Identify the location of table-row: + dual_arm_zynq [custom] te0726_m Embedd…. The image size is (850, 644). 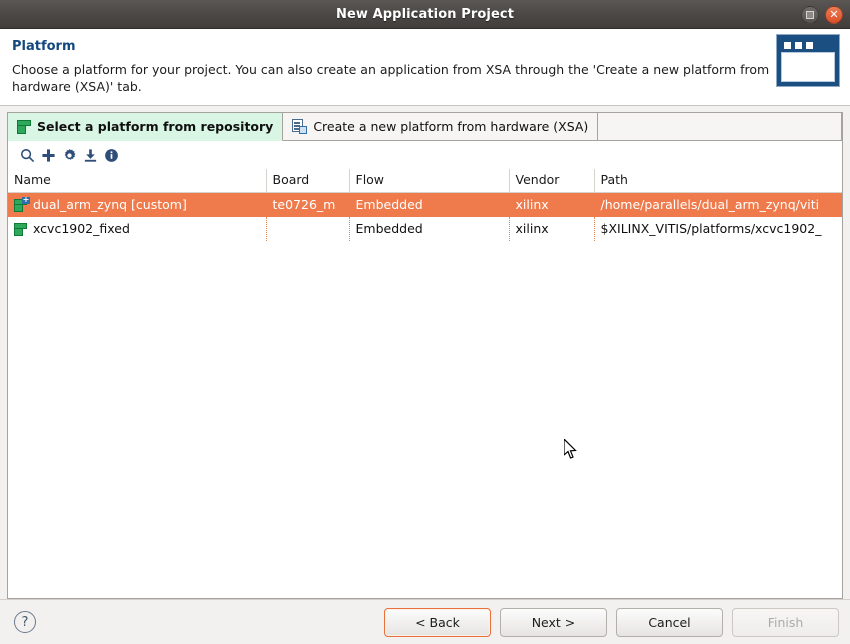
(425, 204).